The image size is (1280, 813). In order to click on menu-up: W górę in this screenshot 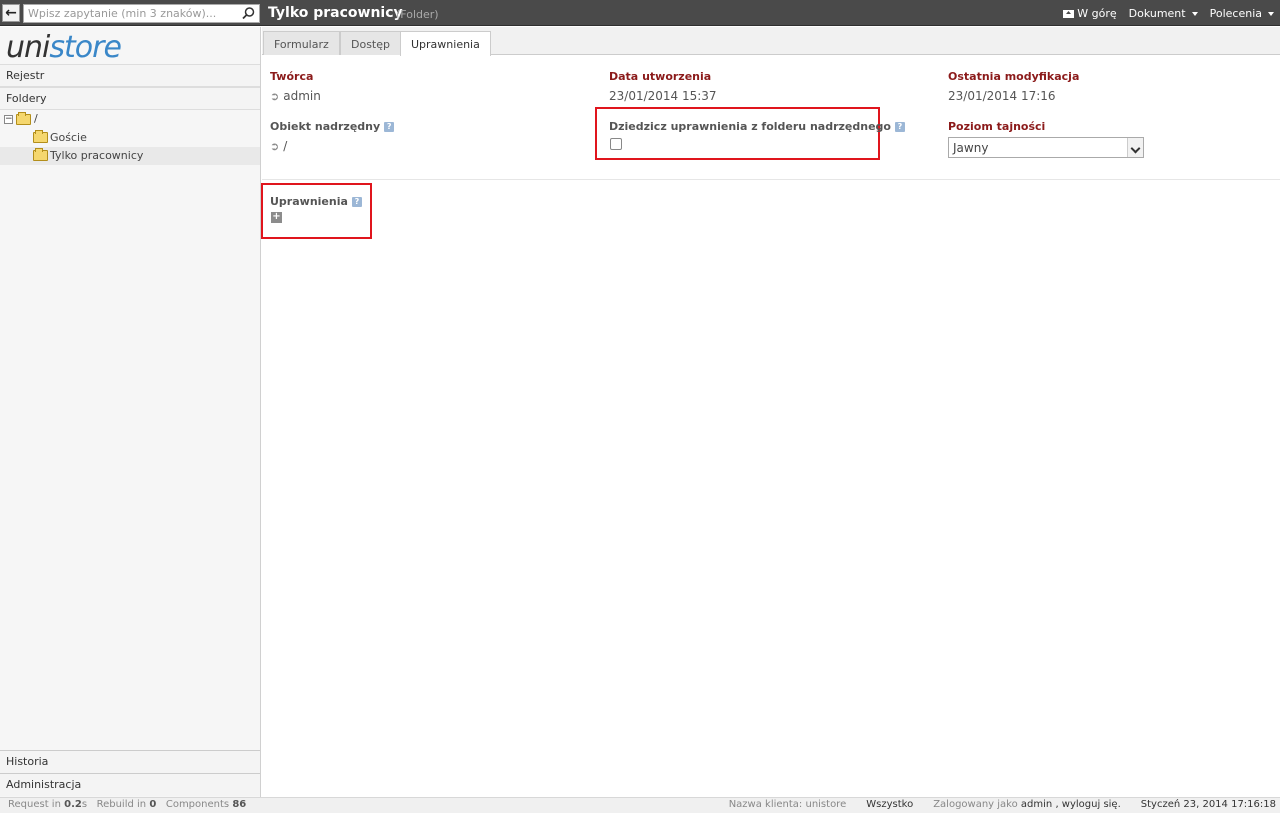, I will do `click(1090, 13)`.